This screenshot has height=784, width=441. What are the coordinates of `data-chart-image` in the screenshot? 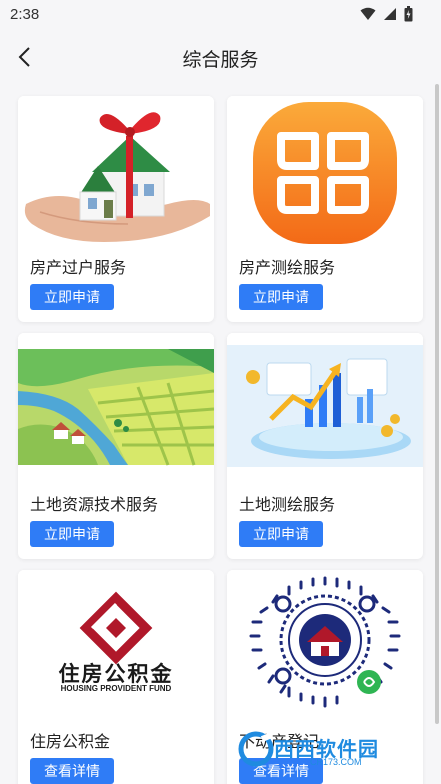 It's located at (325, 409).